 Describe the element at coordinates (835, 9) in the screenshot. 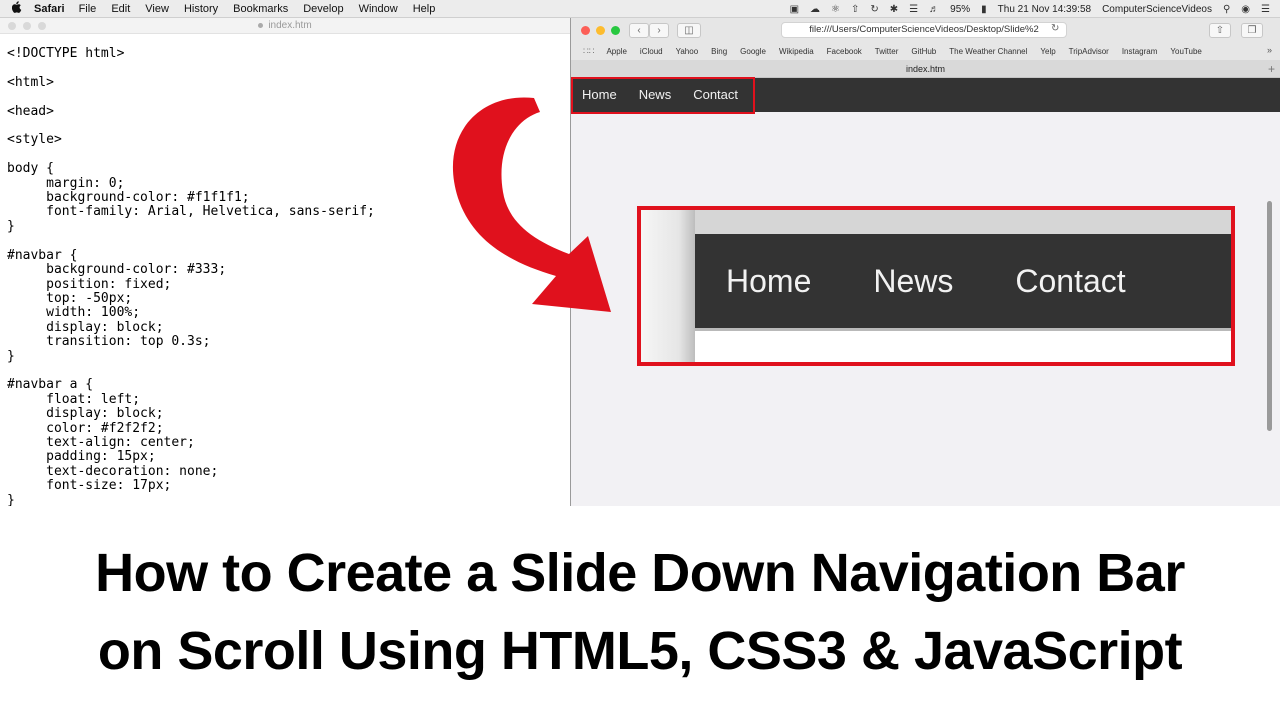

I see `accessibility-icon: ⚛` at that location.